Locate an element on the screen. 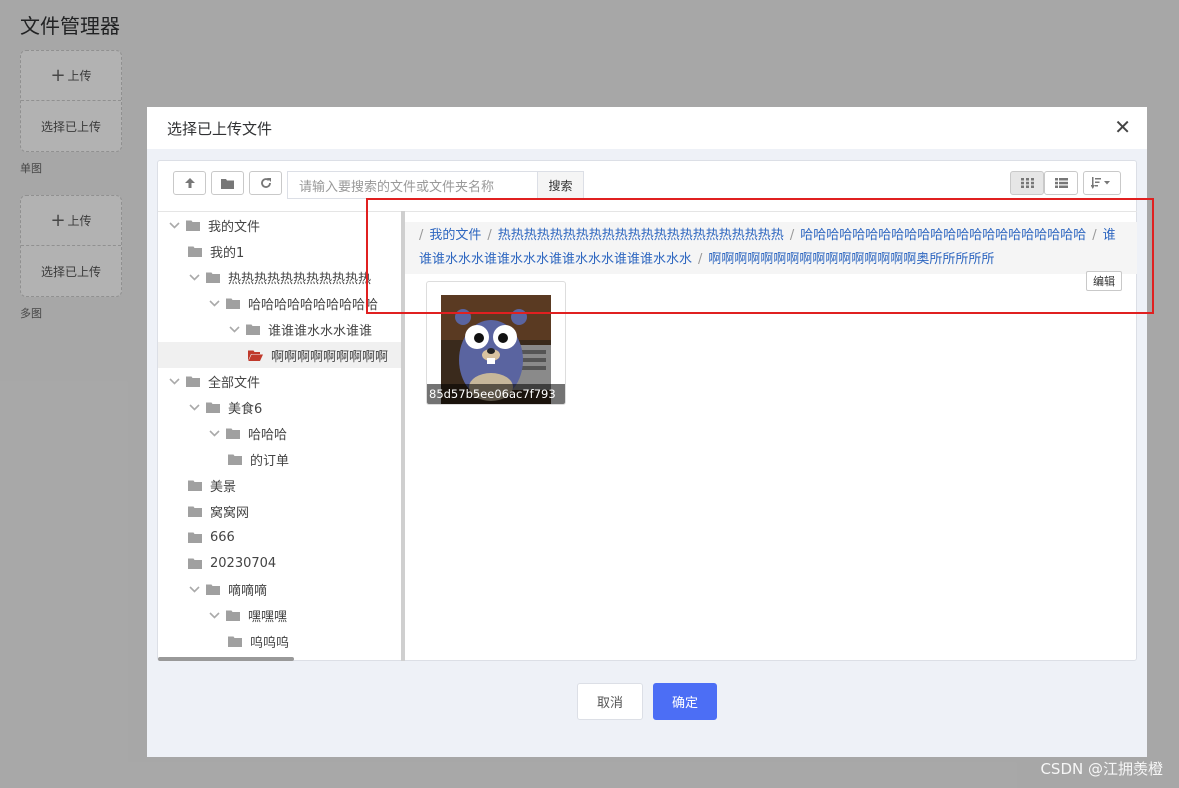 The height and width of the screenshot is (788, 1179). grid-view-button is located at coordinates (1027, 183).